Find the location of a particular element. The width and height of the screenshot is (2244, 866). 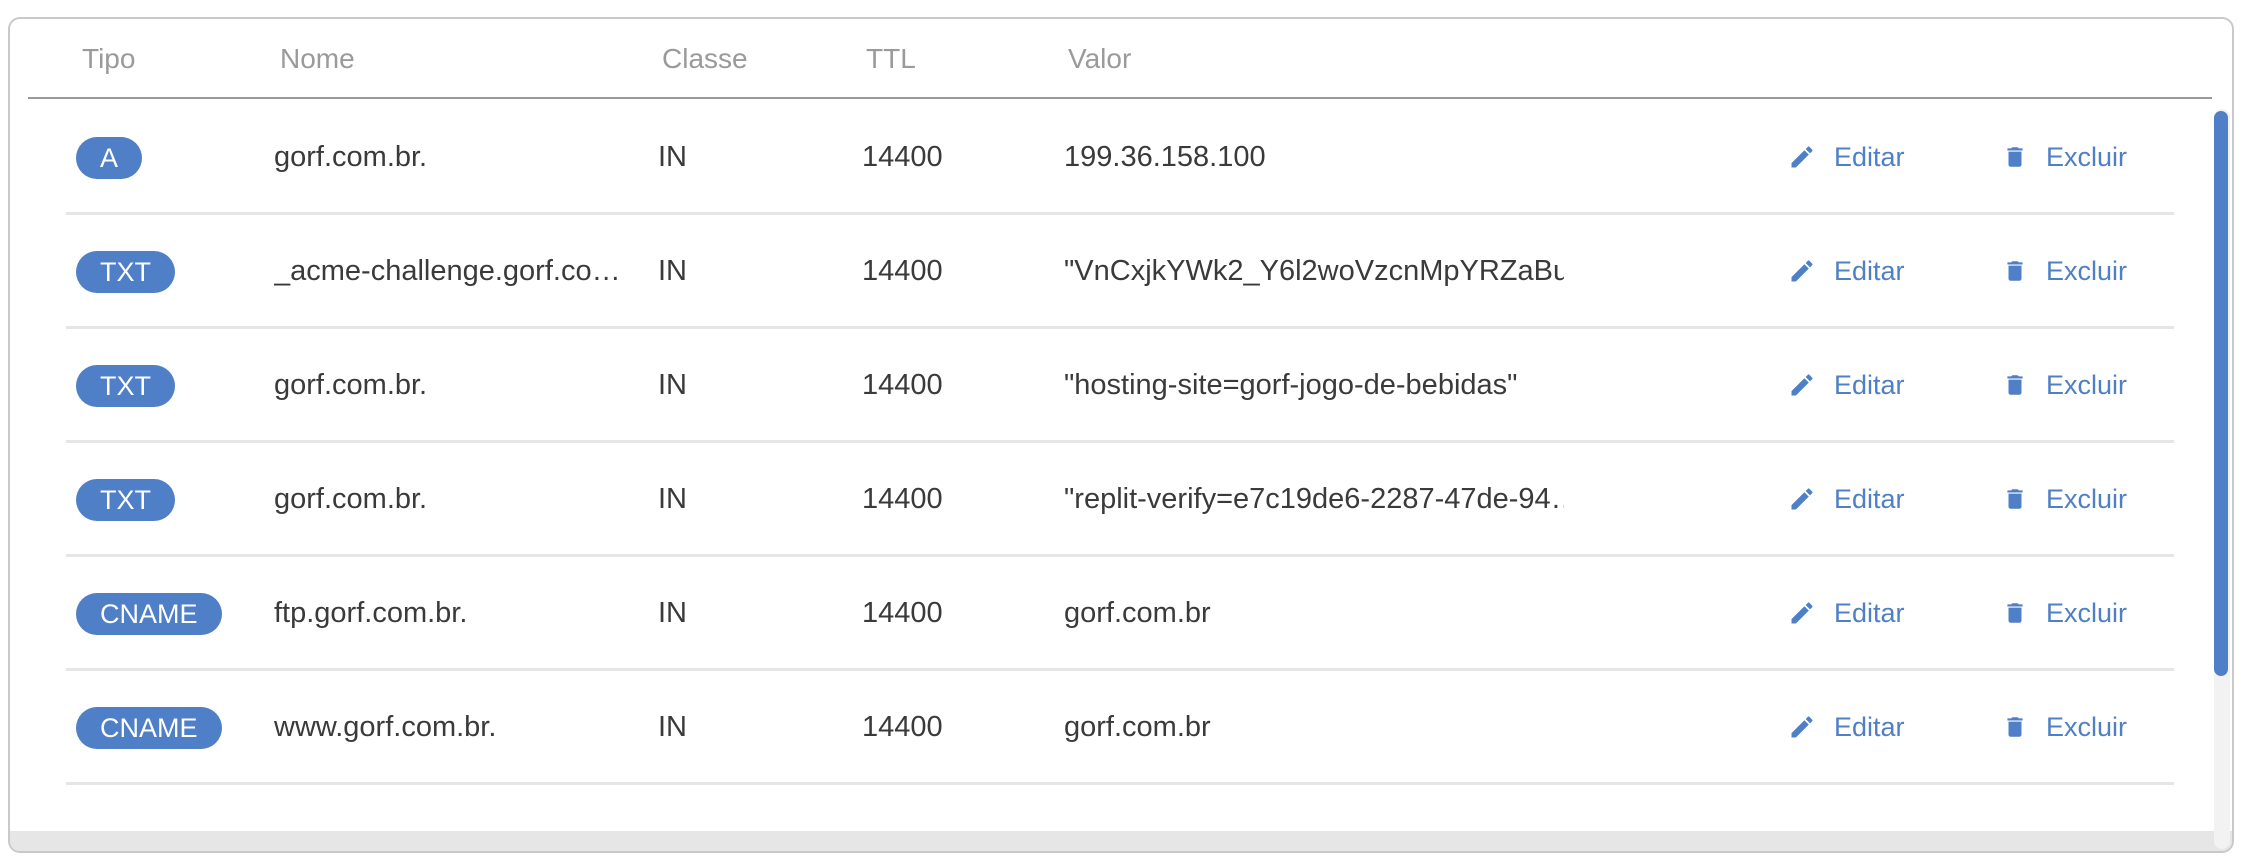

column-header-classe: Classe is located at coordinates (705, 58).